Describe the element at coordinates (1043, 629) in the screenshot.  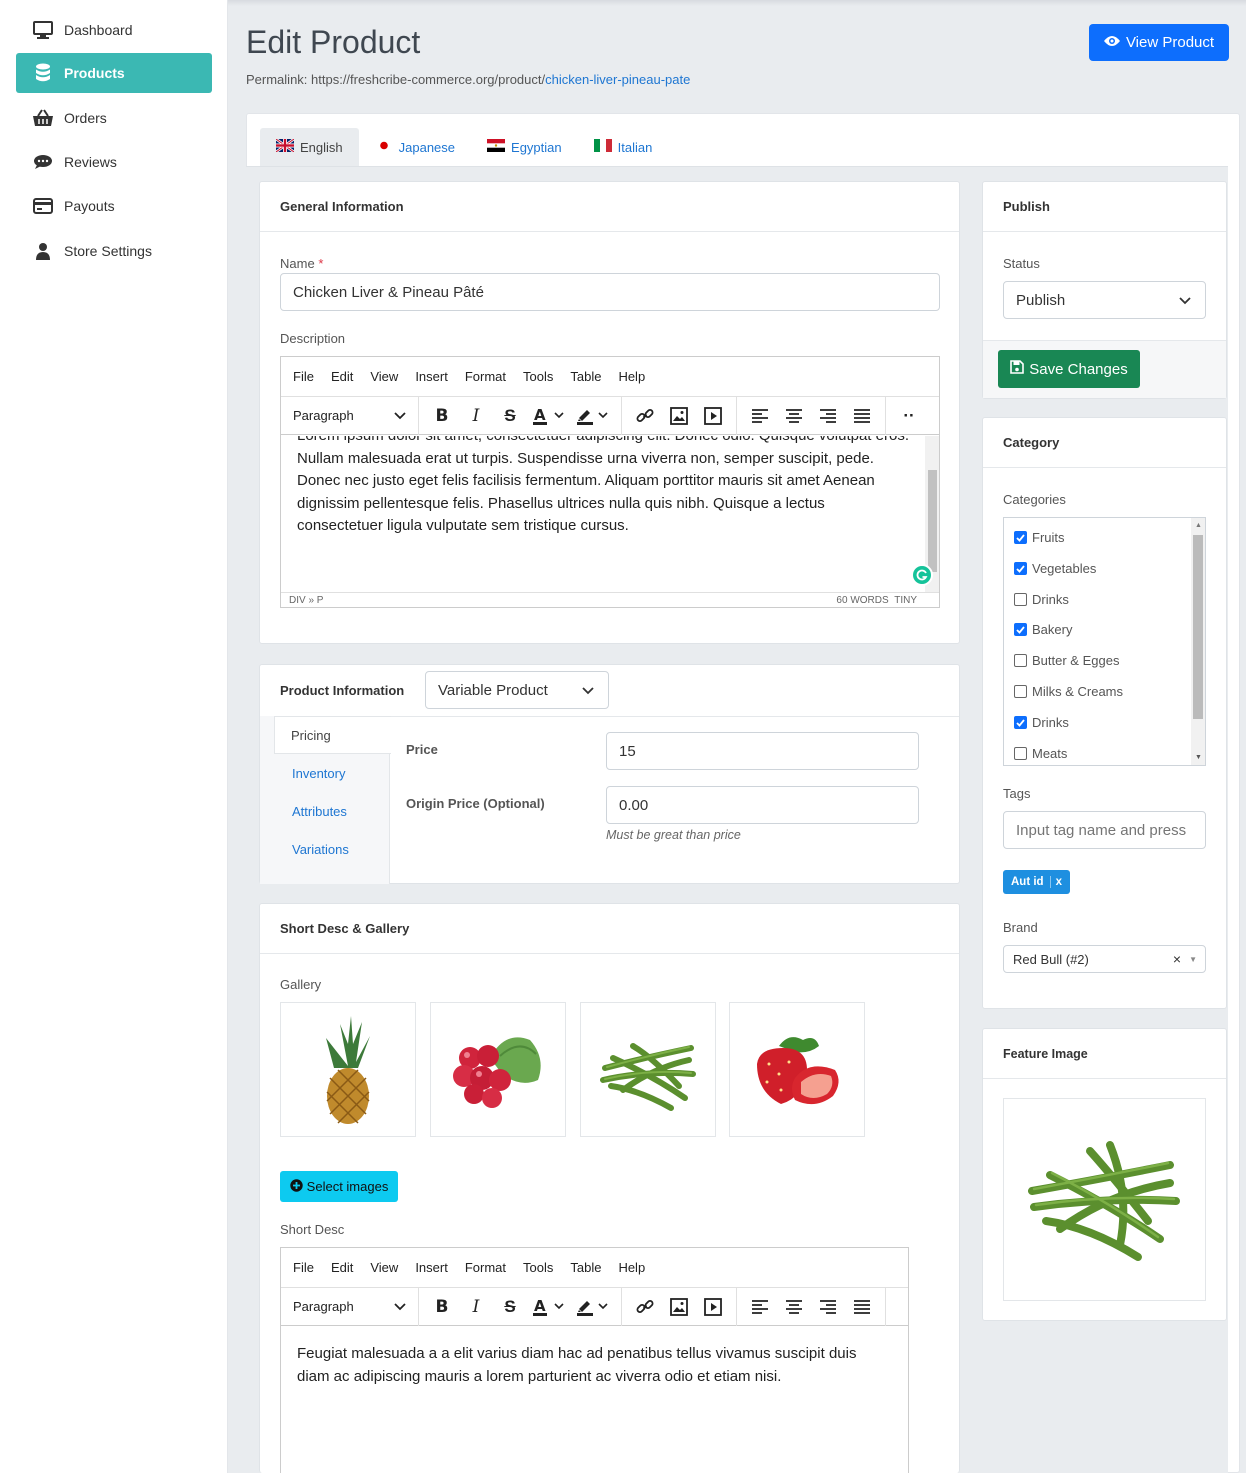
I see `category-checkbox-bakery: Bakery` at that location.